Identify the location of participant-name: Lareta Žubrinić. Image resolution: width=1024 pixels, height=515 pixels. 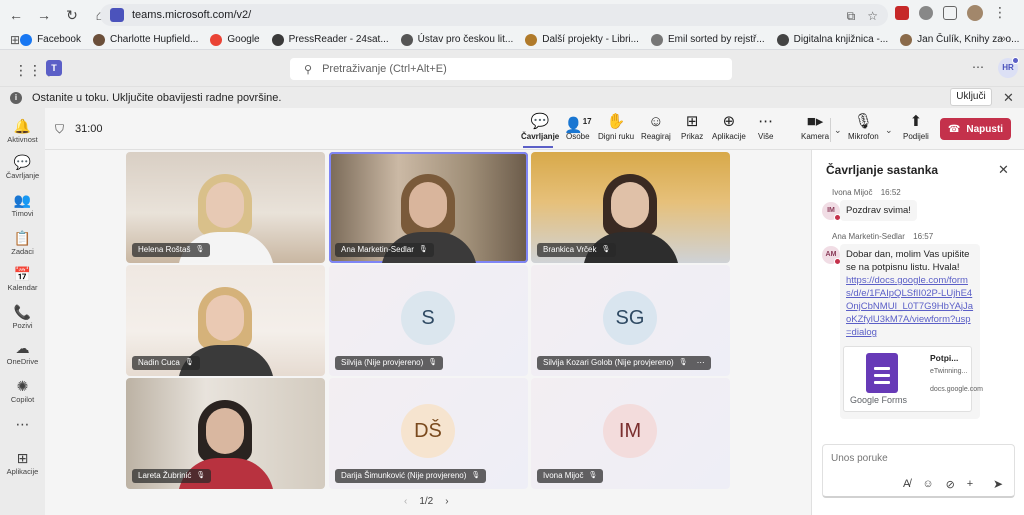
(165, 475).